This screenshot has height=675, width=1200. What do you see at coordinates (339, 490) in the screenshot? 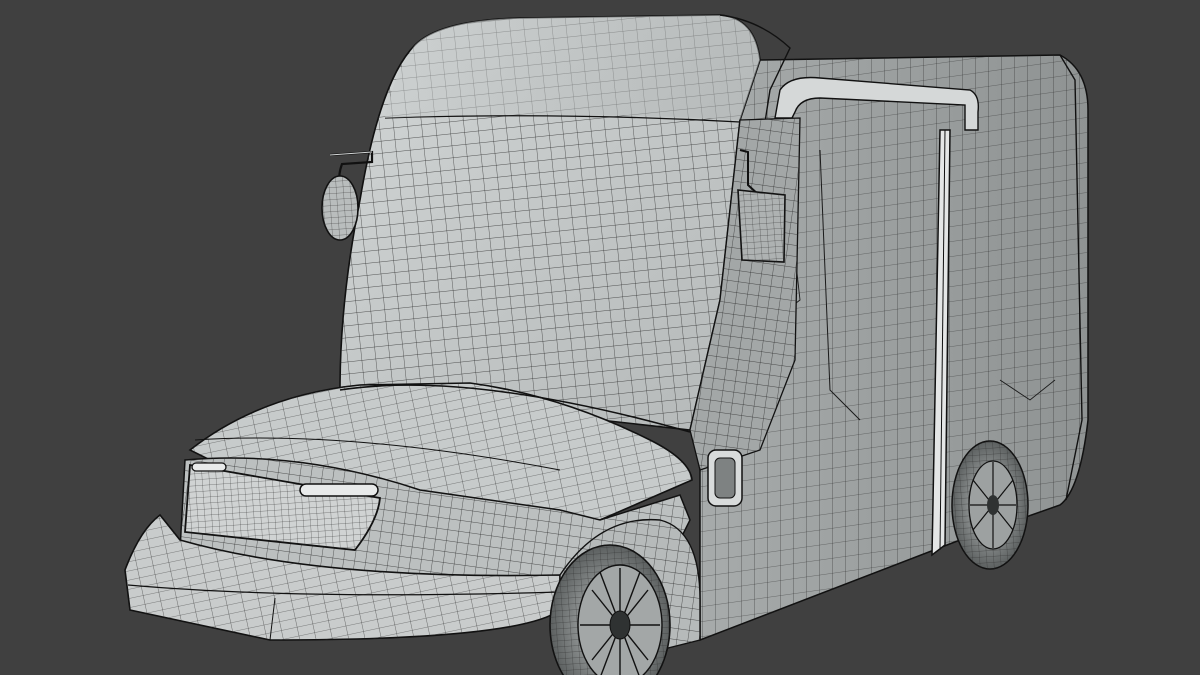
I see `right-headlight` at bounding box center [339, 490].